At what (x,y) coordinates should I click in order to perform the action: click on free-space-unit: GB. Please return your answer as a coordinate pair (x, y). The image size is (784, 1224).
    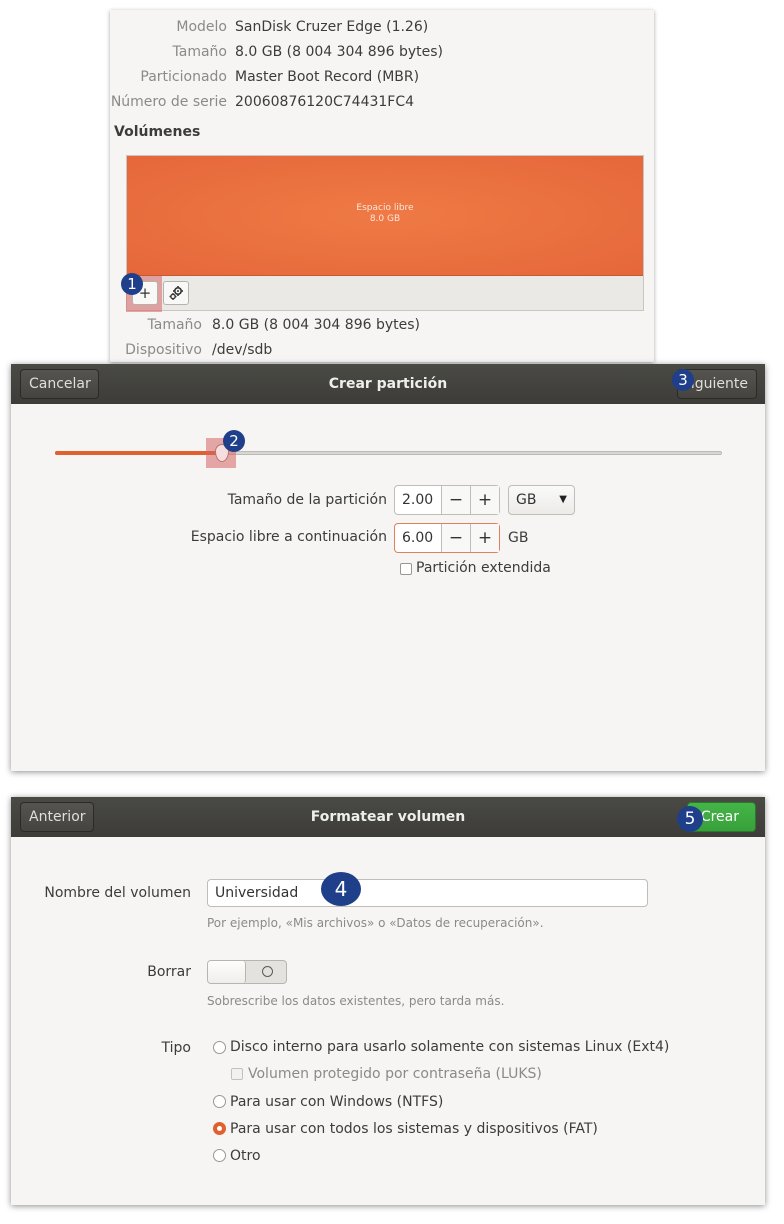
    Looking at the image, I should click on (518, 538).